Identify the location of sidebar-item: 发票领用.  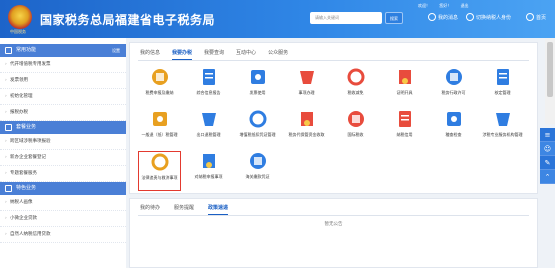
(63, 81).